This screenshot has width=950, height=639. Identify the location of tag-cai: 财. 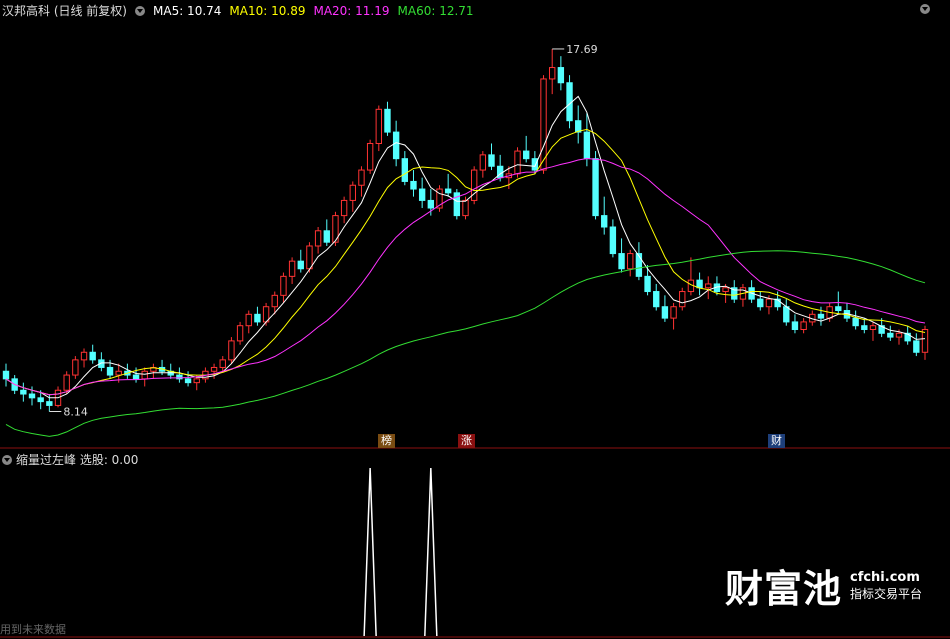
(776, 441).